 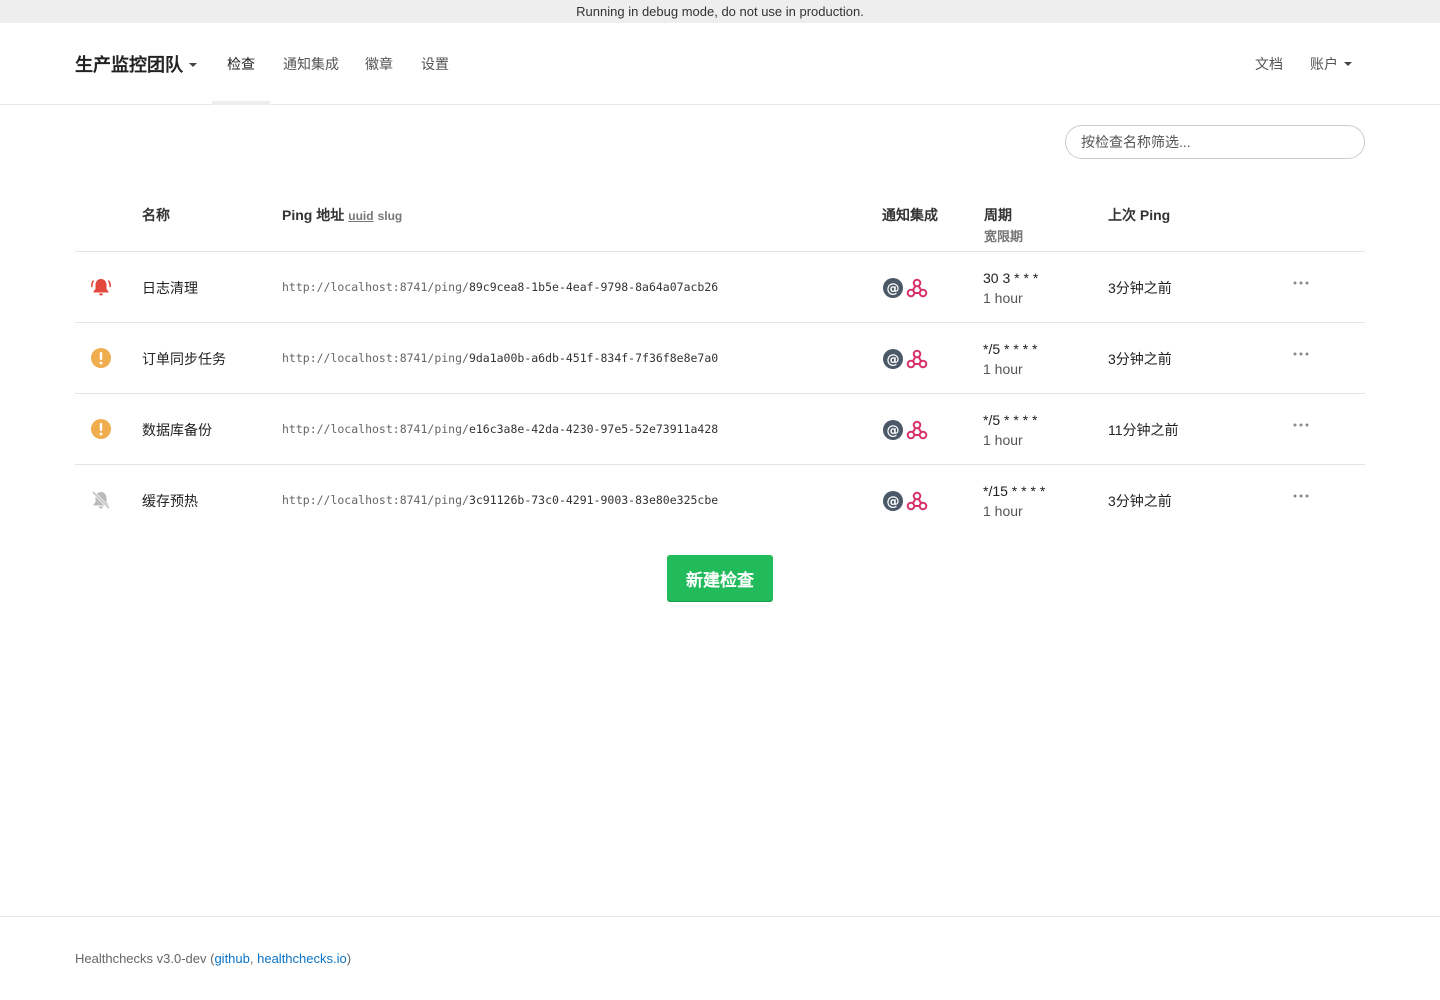 What do you see at coordinates (593, 287) in the screenshot?
I see `ping-url-uuid: 89c9cea8-1b5e-4eaf-9798-8a64a07acb26` at bounding box center [593, 287].